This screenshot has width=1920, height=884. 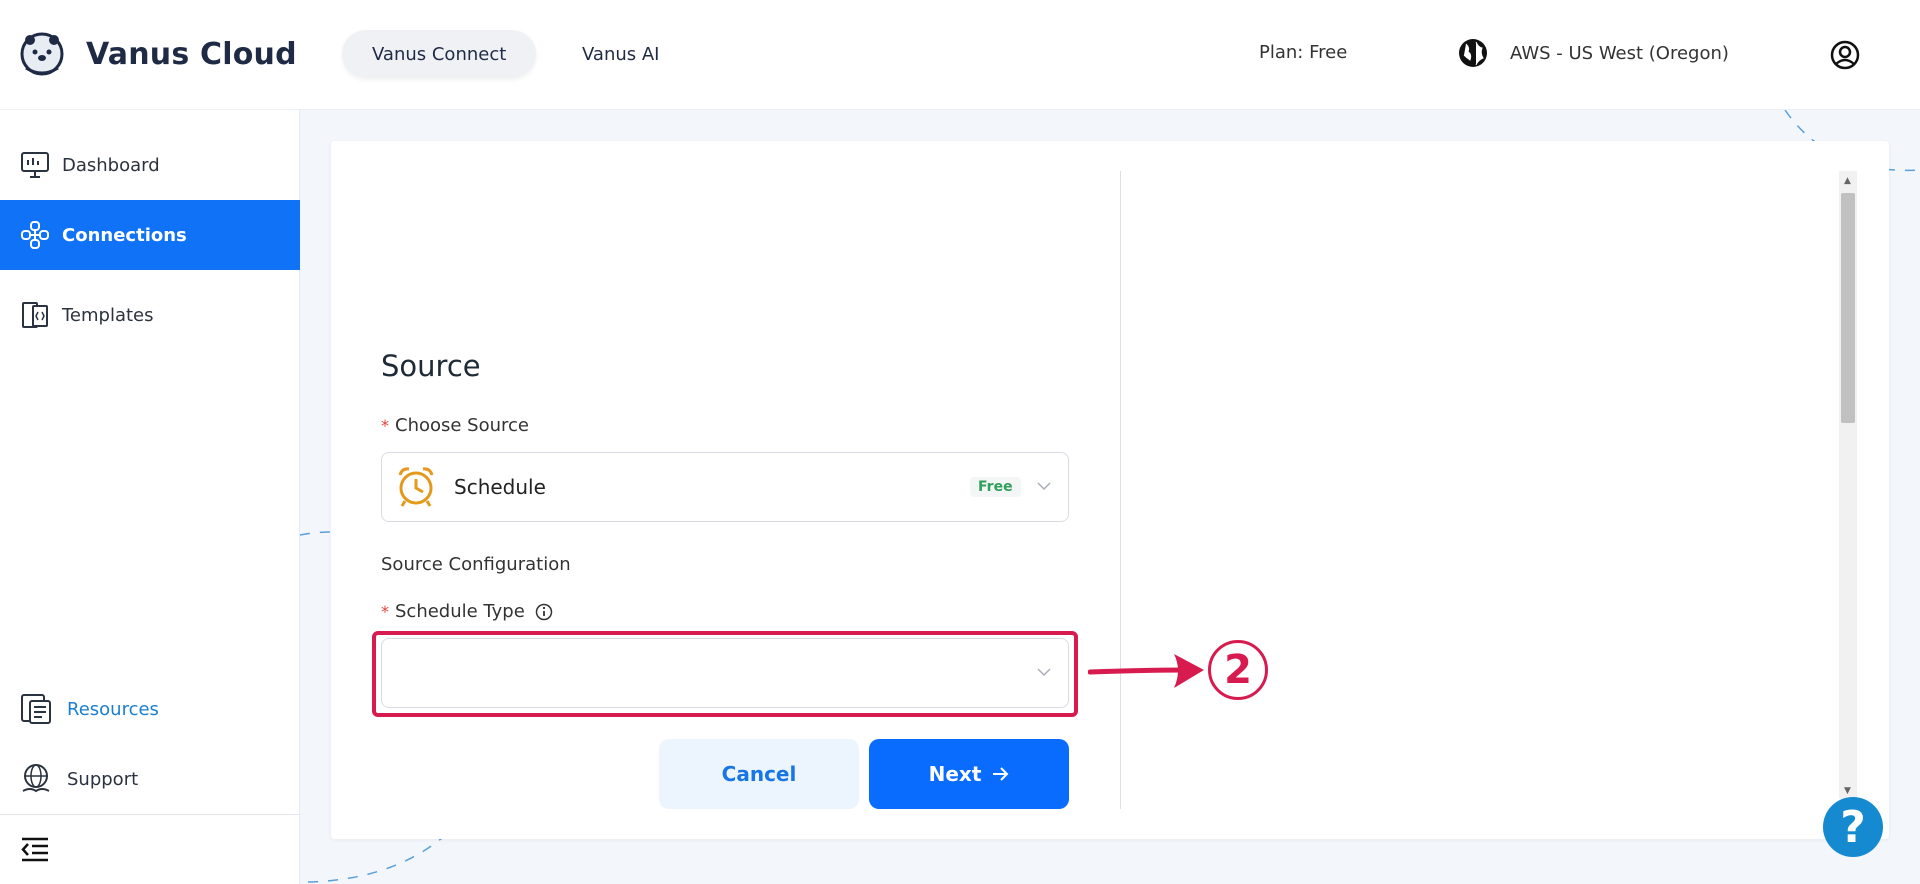 What do you see at coordinates (35, 165) in the screenshot?
I see `monitor-icon` at bounding box center [35, 165].